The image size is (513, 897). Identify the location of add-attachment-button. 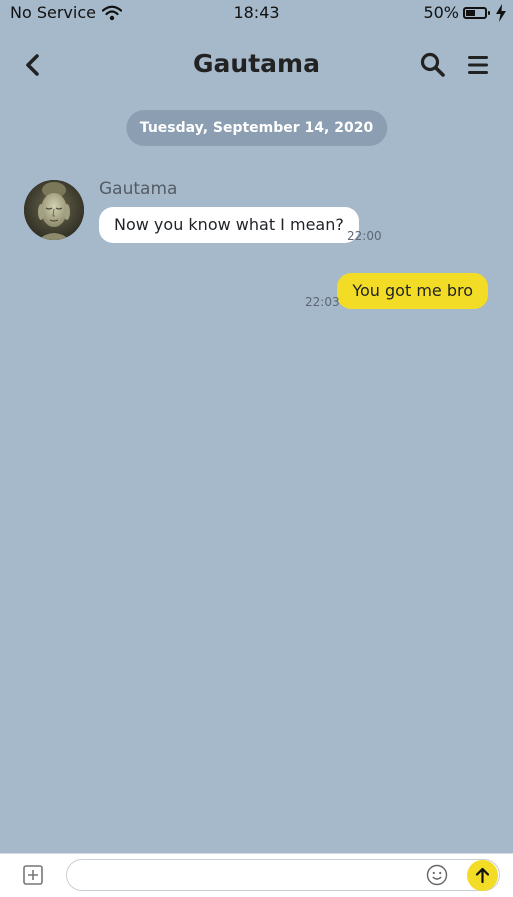
(33, 875).